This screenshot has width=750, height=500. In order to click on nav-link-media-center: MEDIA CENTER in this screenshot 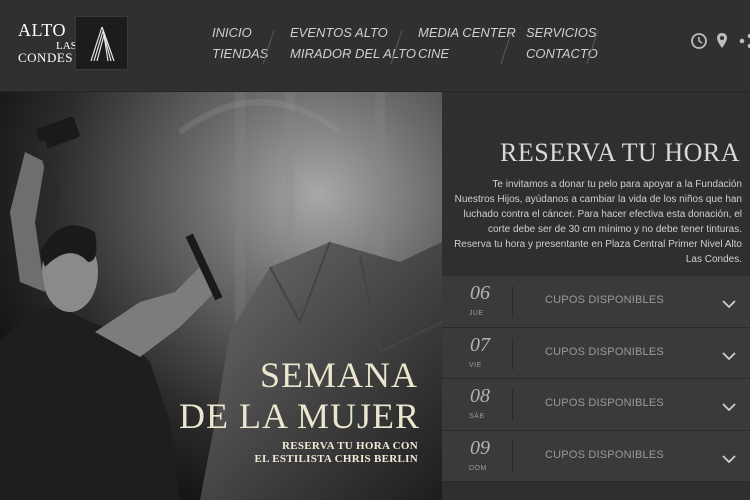, I will do `click(467, 32)`.